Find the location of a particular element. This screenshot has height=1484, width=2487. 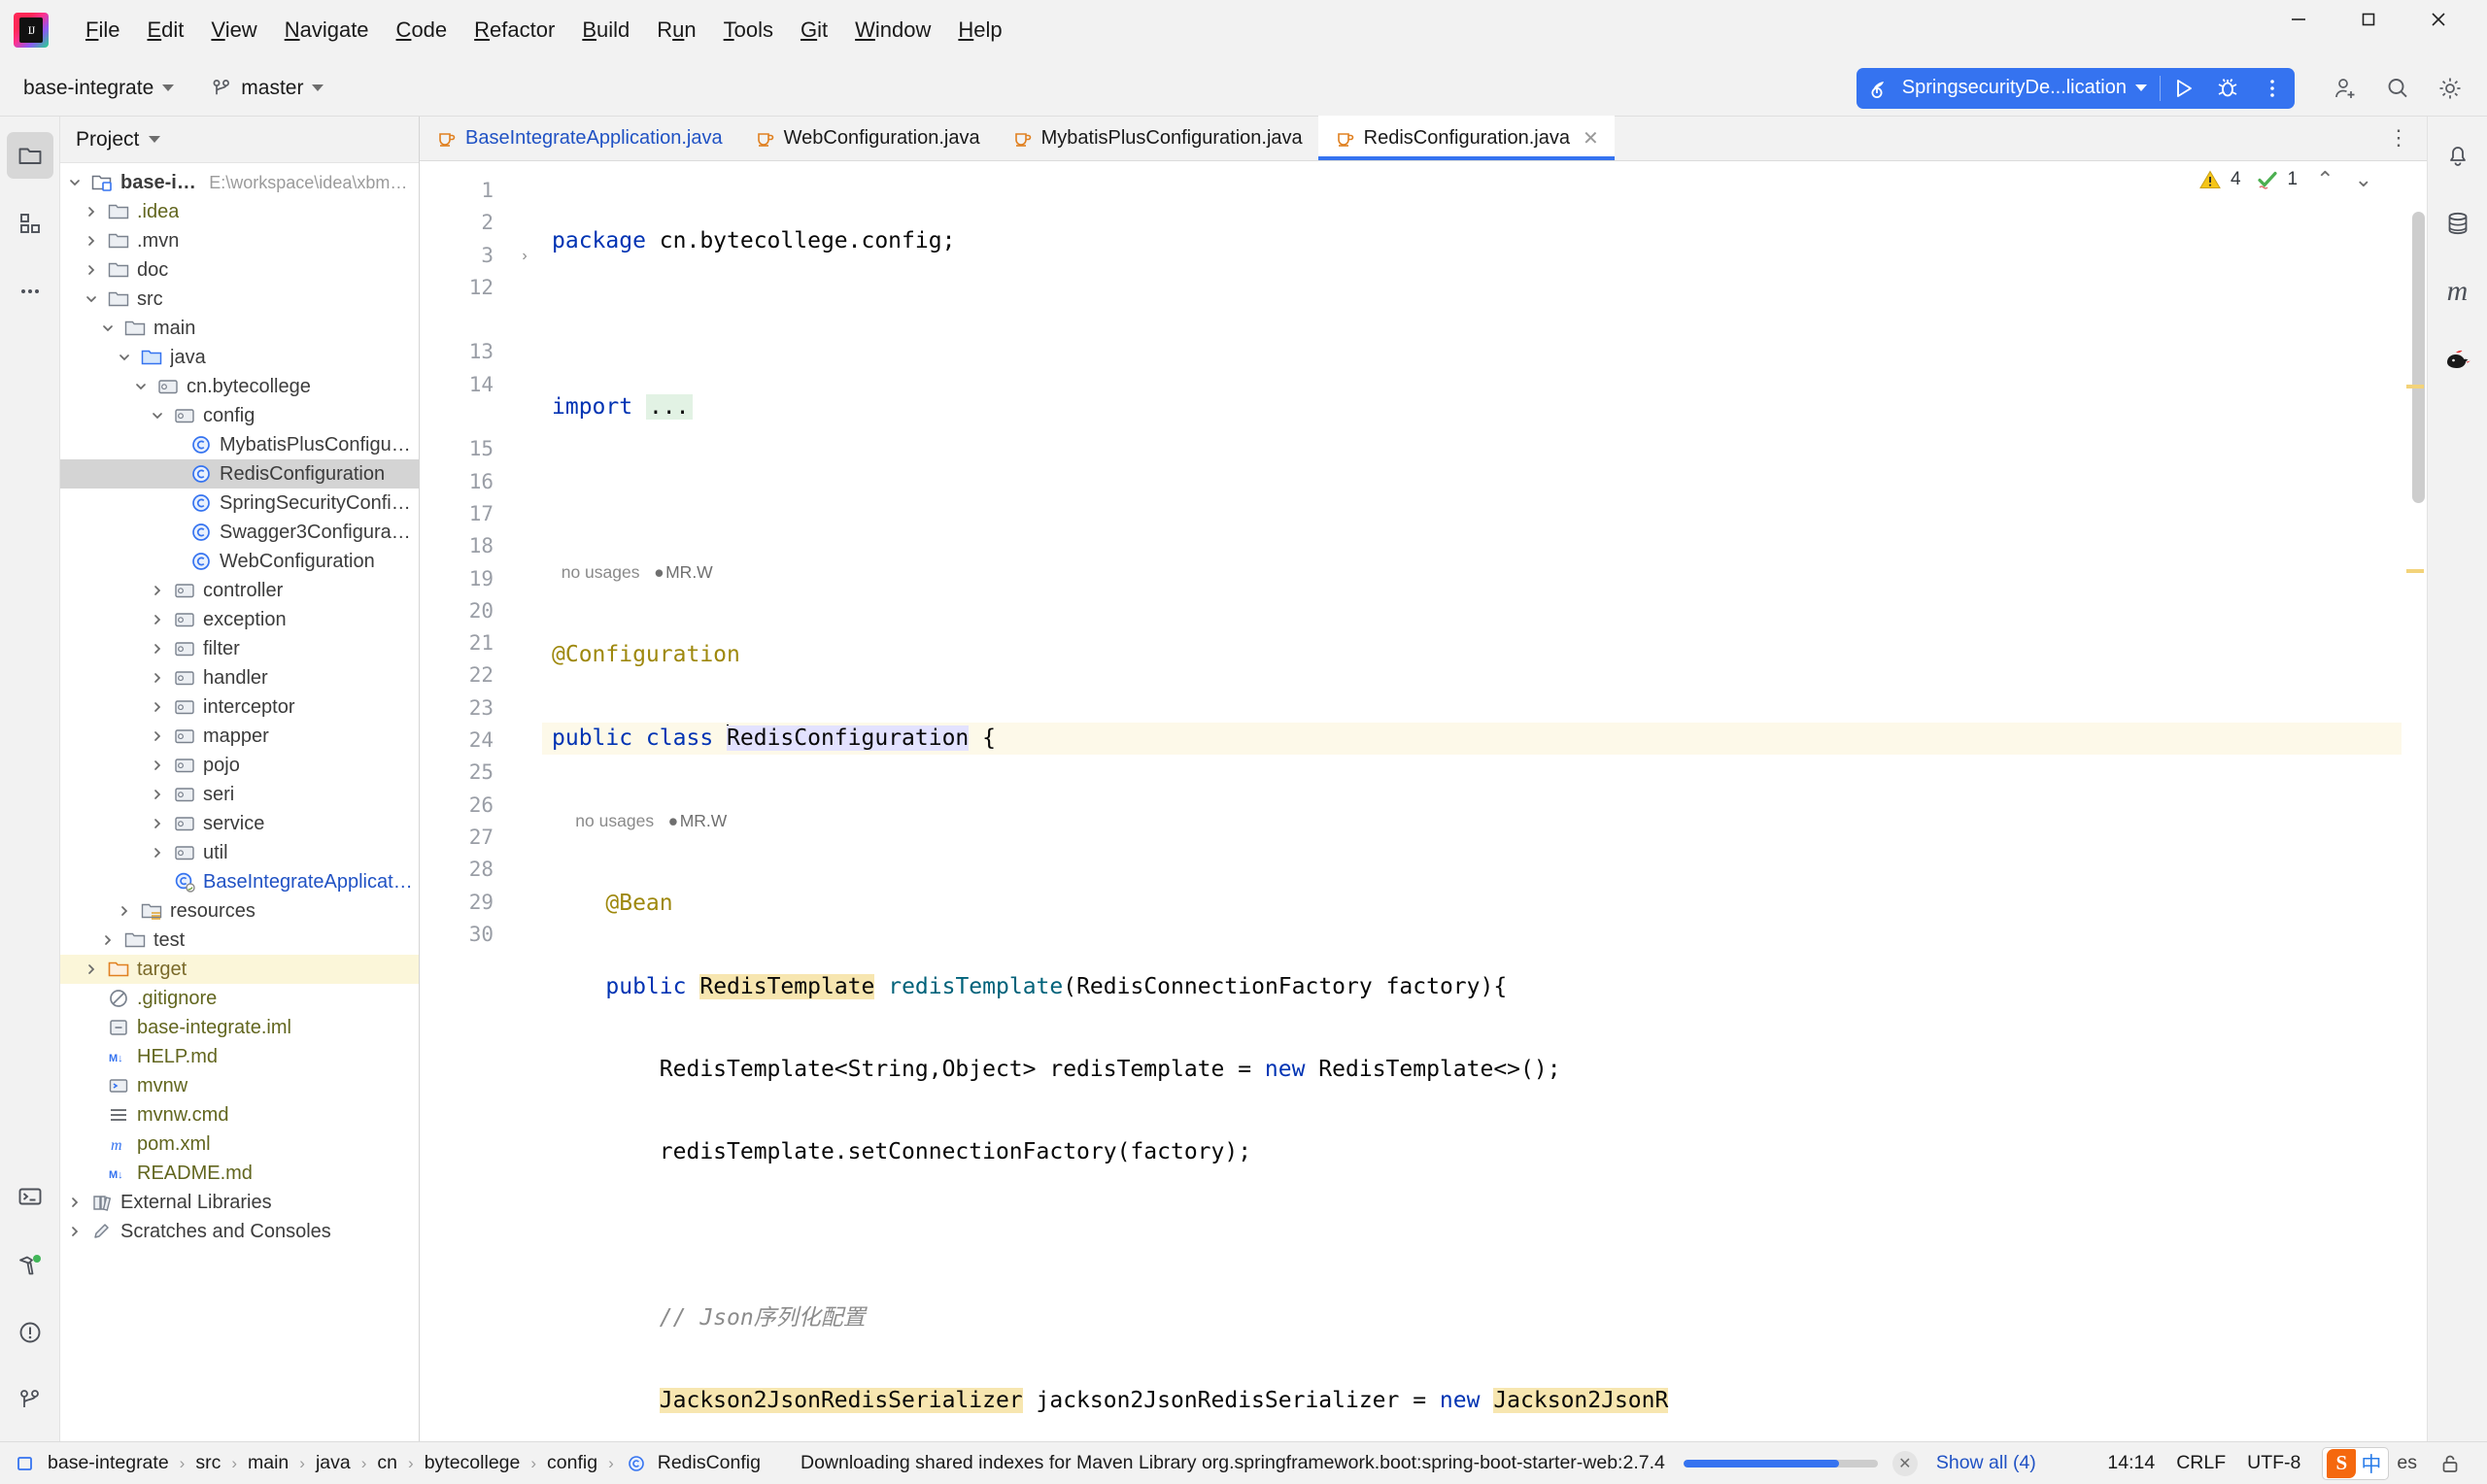

breadcrumb-item-src: src is located at coordinates (208, 1463).